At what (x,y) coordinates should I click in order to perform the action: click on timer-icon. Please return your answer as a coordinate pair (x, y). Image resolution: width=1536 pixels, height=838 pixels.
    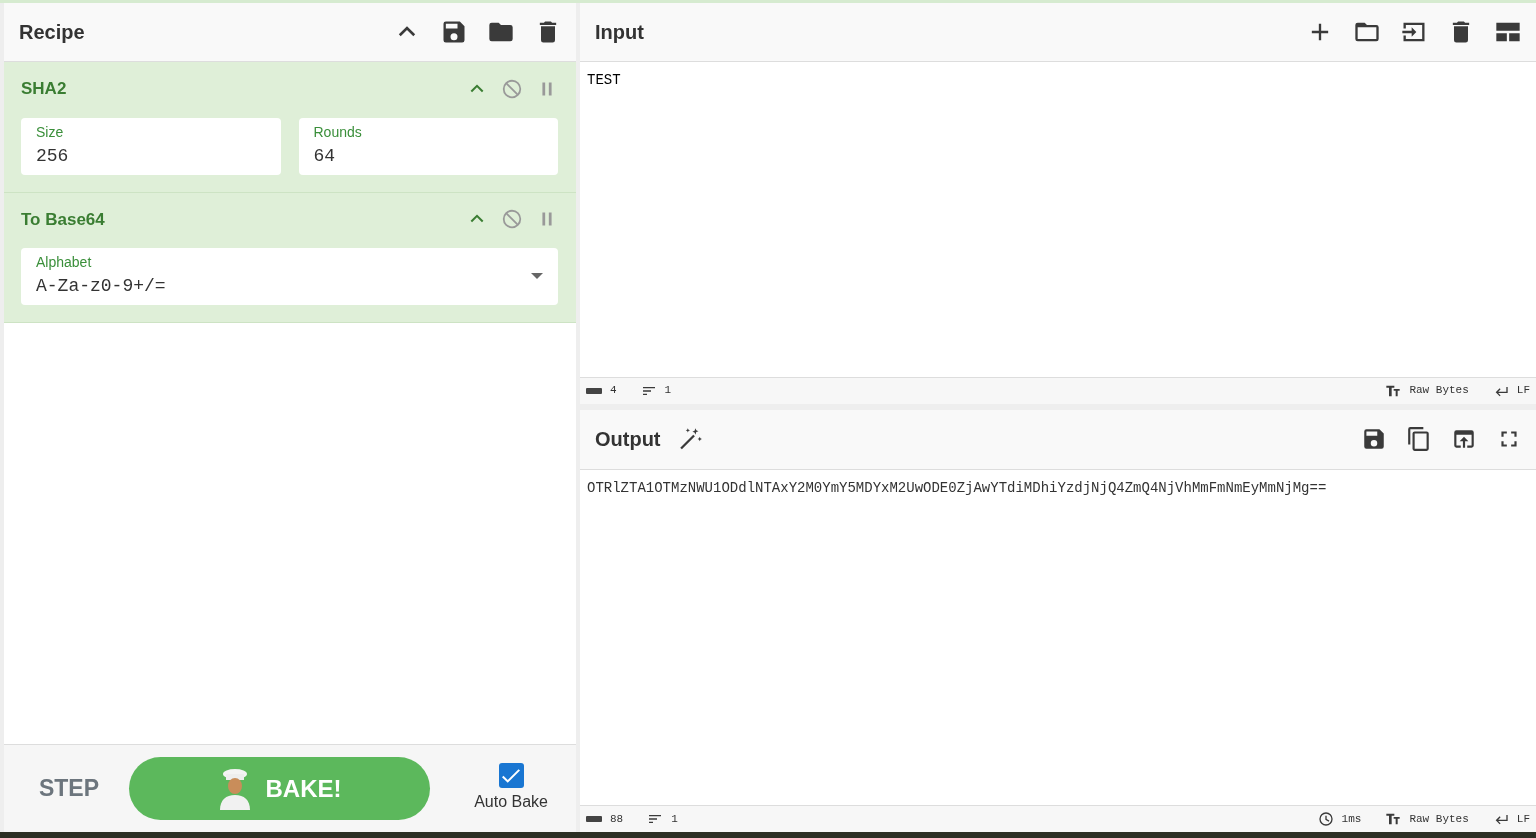
    Looking at the image, I should click on (1325, 819).